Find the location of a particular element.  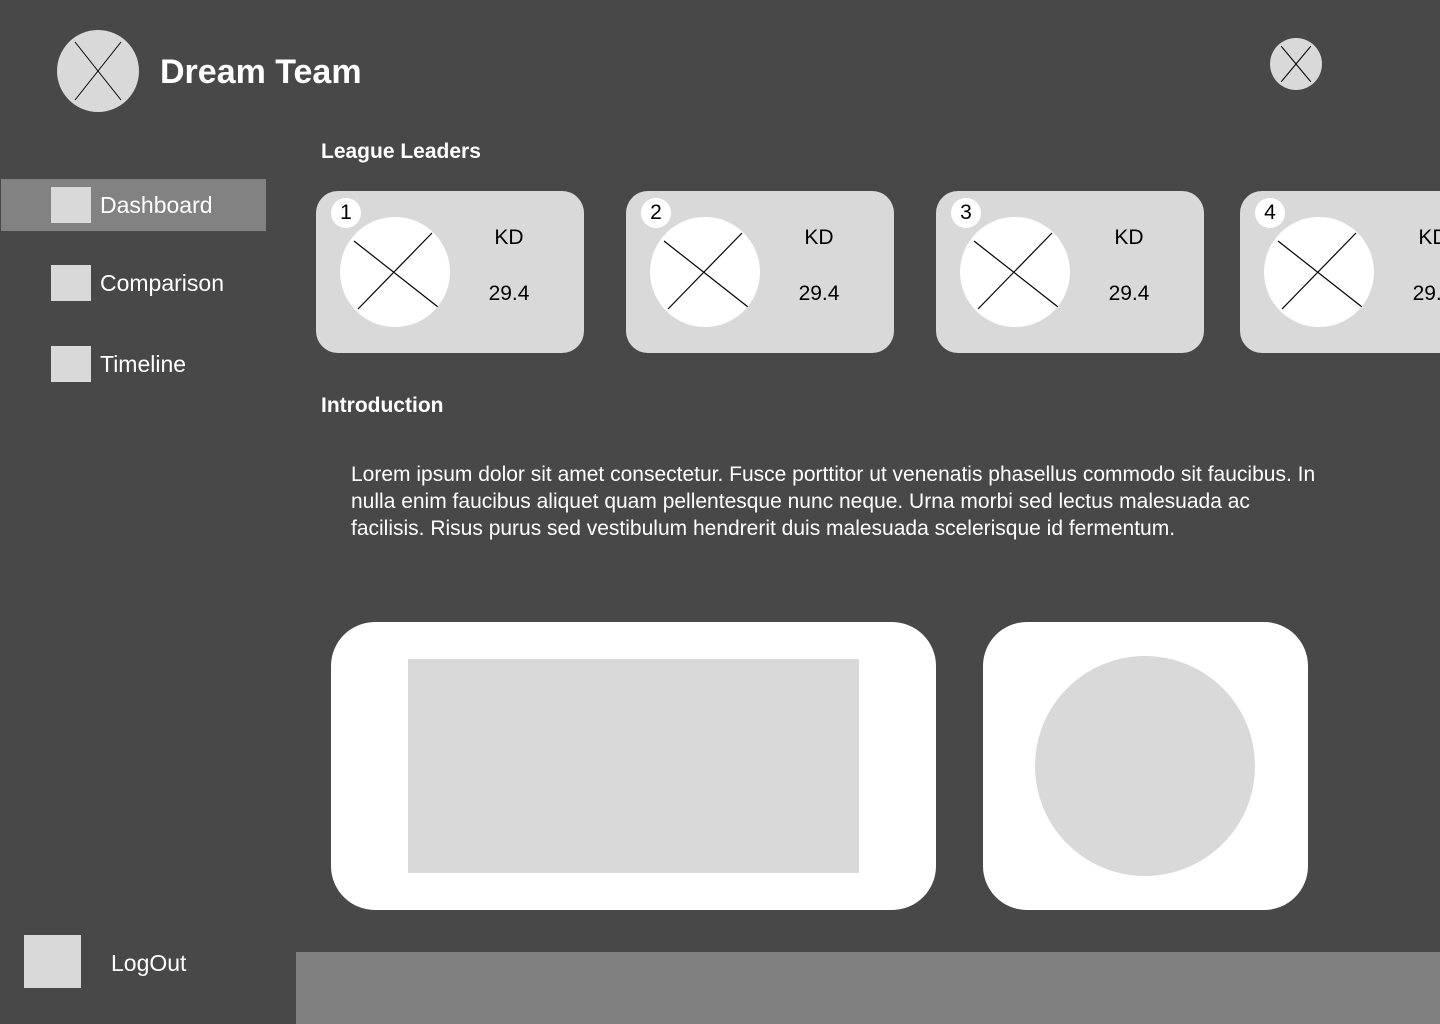

logout-button: LogOut is located at coordinates (124, 961).